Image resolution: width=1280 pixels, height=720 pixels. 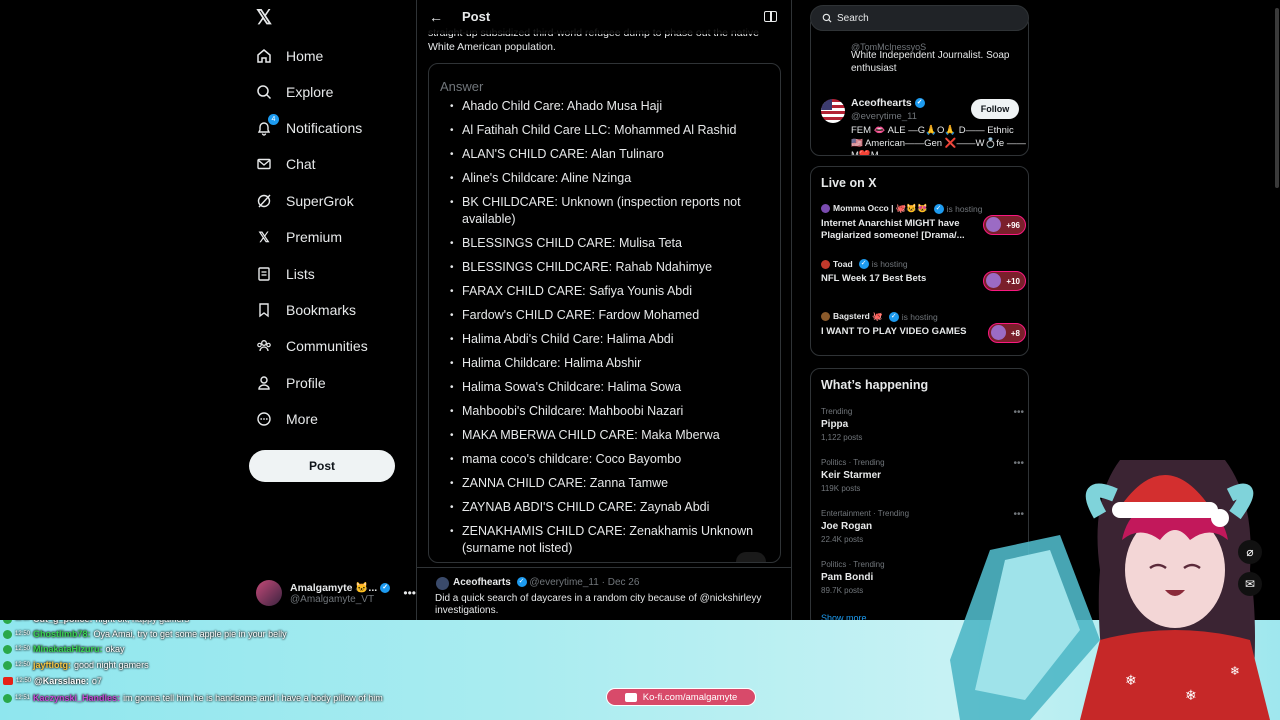 I want to click on answer-item: mama coco's childcare: Coco Bayombo, so click(x=604, y=459).